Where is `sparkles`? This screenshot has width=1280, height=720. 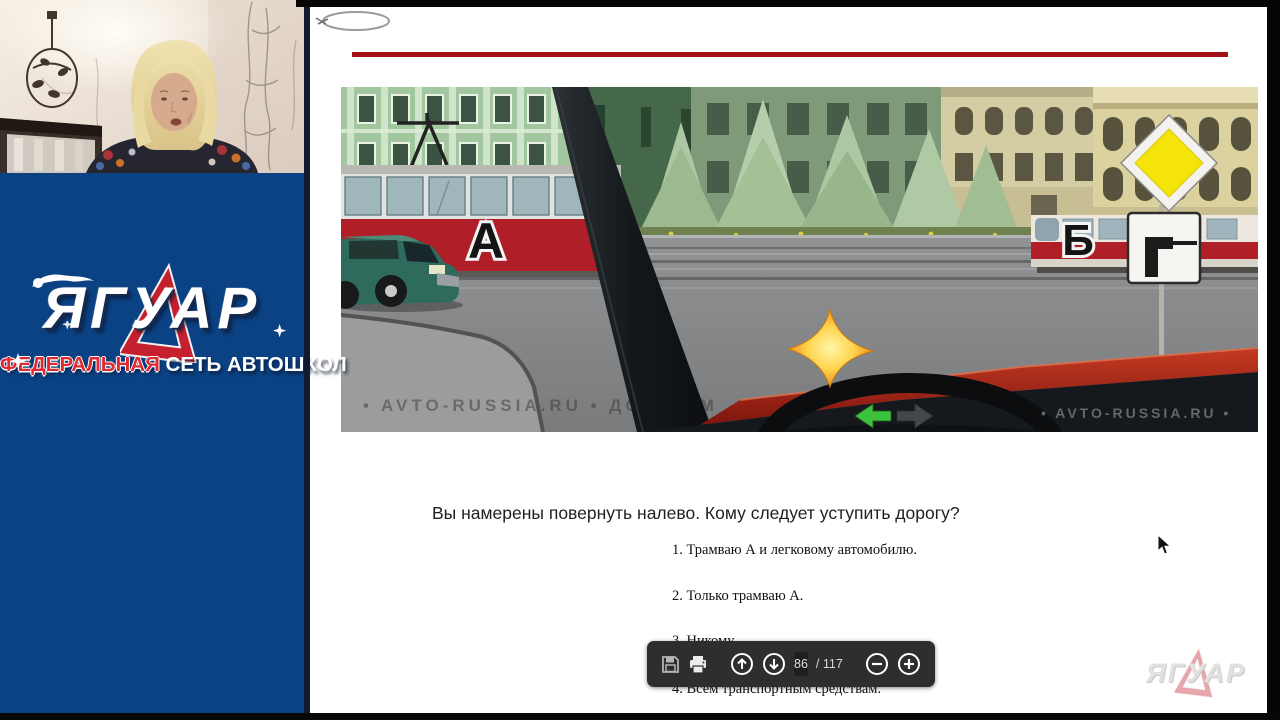
sparkles is located at coordinates (148, 345).